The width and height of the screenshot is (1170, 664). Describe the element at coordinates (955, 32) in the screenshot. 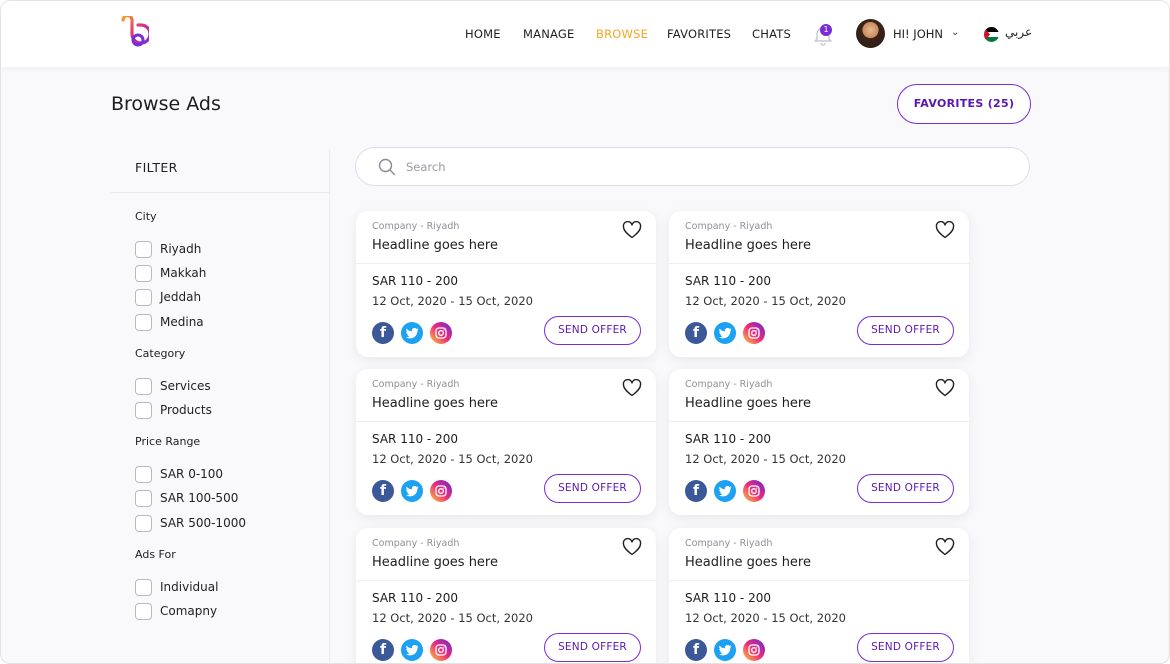

I see `chevron-down-icon: ⌄` at that location.